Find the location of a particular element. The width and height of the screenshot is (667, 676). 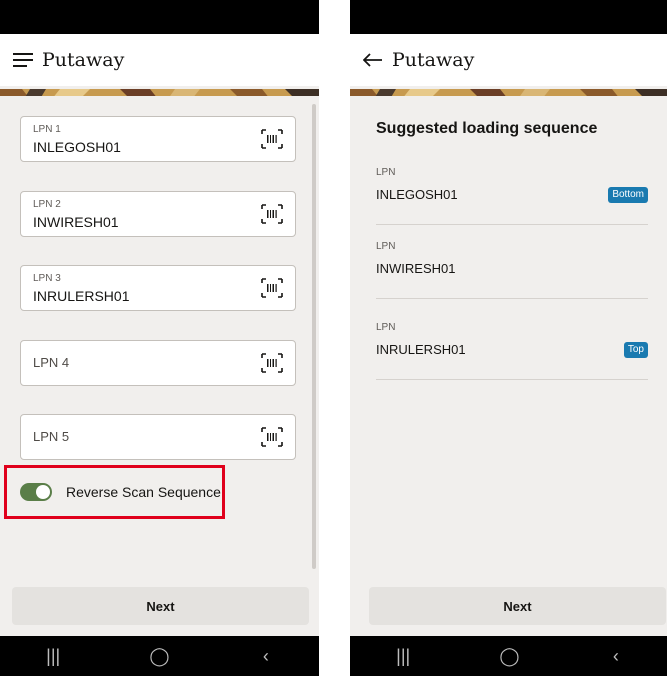

section-title: Suggested loading sequence is located at coordinates (487, 128).